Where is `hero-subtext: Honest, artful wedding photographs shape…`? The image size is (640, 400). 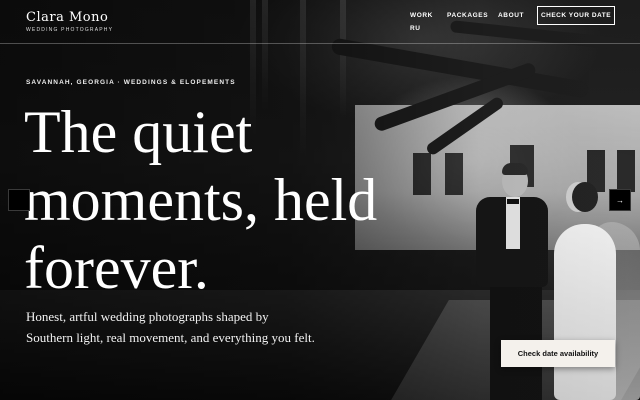 hero-subtext: Honest, artful wedding photographs shape… is located at coordinates (170, 327).